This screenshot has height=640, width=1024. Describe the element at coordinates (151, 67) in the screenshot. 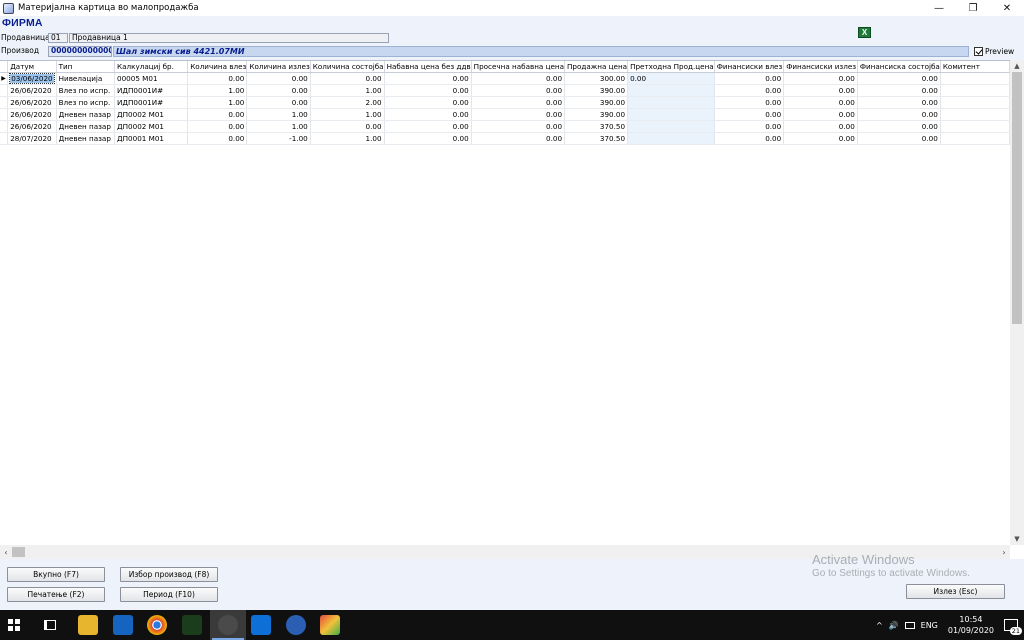

I see `column-header: Калкулациј бр.` at that location.